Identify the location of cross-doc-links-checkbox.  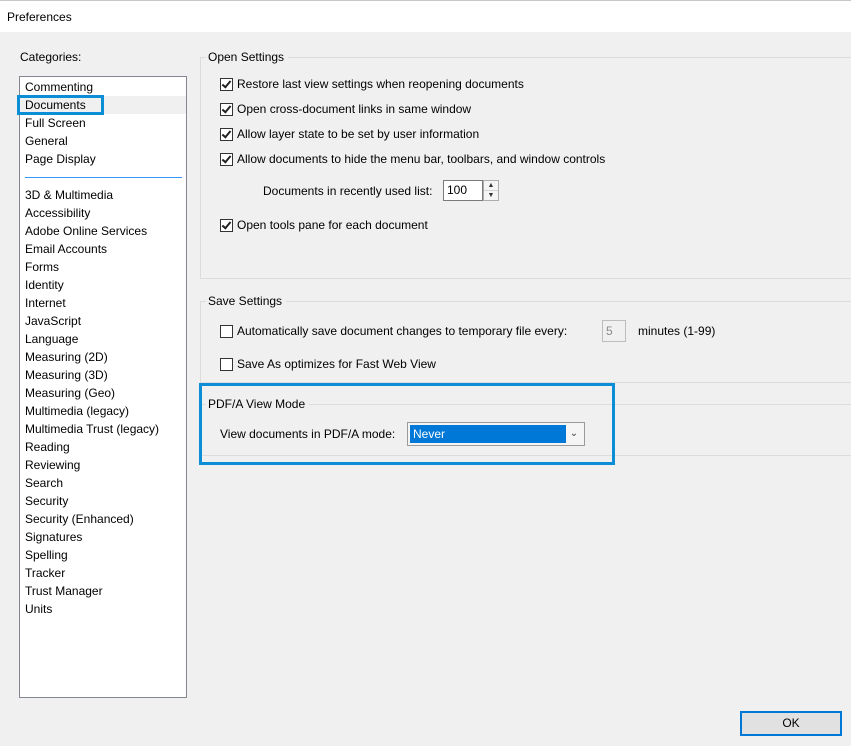
(226, 109).